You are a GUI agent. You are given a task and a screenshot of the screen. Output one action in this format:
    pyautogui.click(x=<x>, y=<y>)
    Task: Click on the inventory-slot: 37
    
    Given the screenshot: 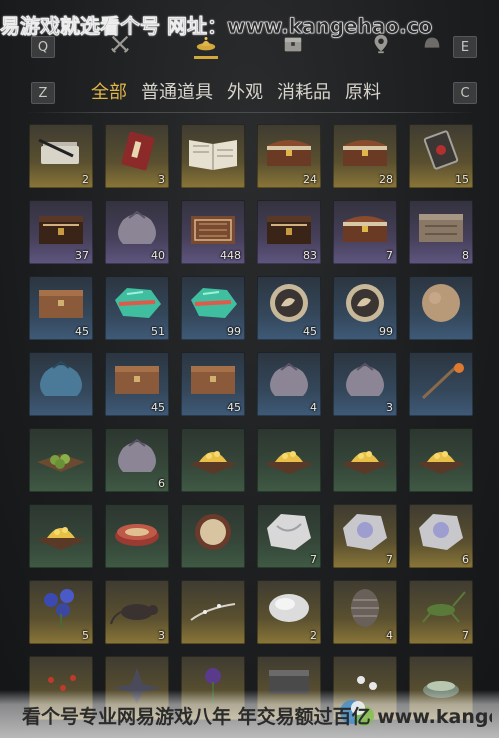 What is the action you would take?
    pyautogui.click(x=61, y=232)
    